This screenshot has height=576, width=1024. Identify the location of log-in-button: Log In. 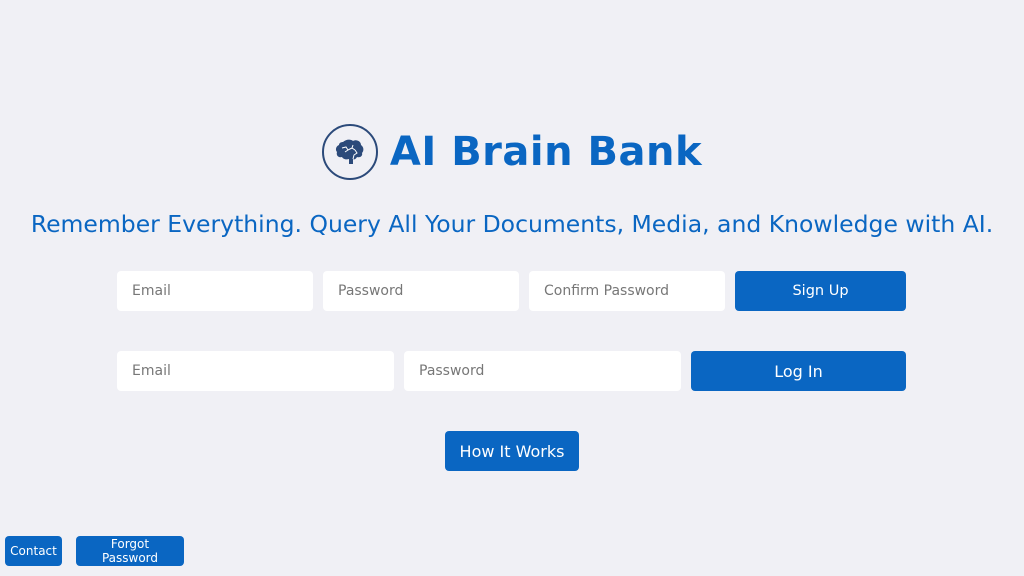
(798, 371).